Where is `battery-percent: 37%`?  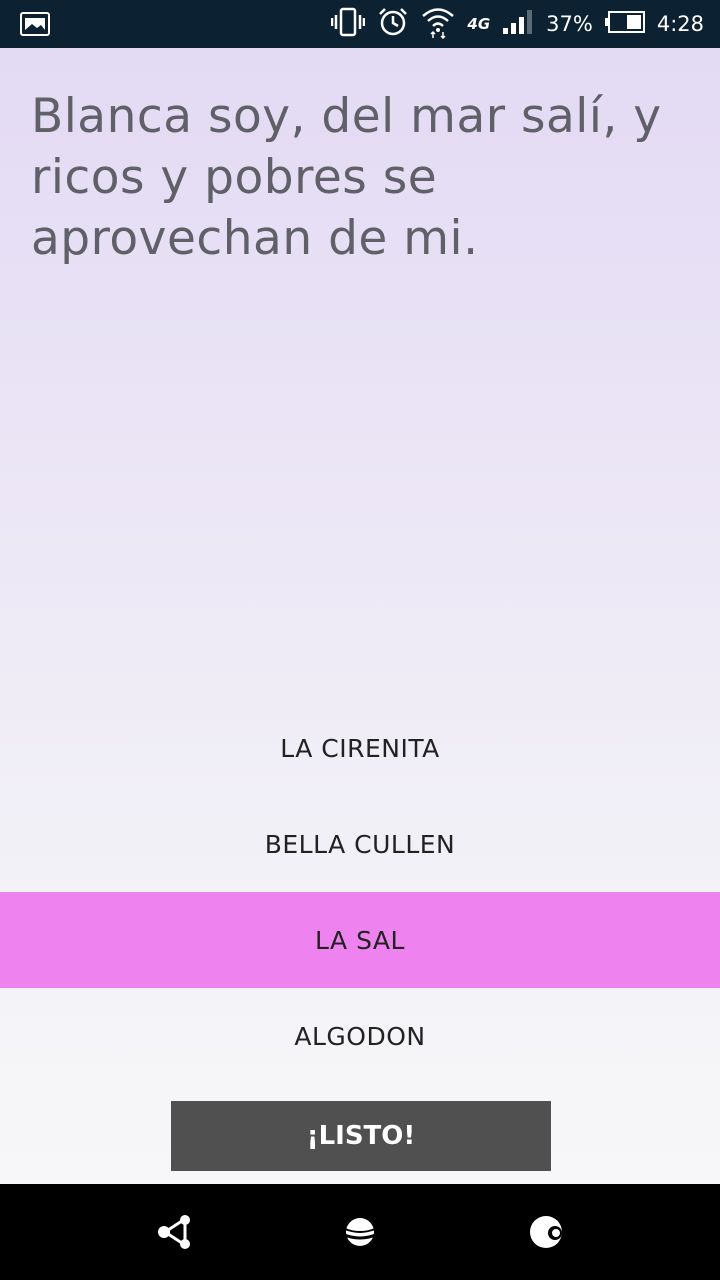
battery-percent: 37% is located at coordinates (569, 24).